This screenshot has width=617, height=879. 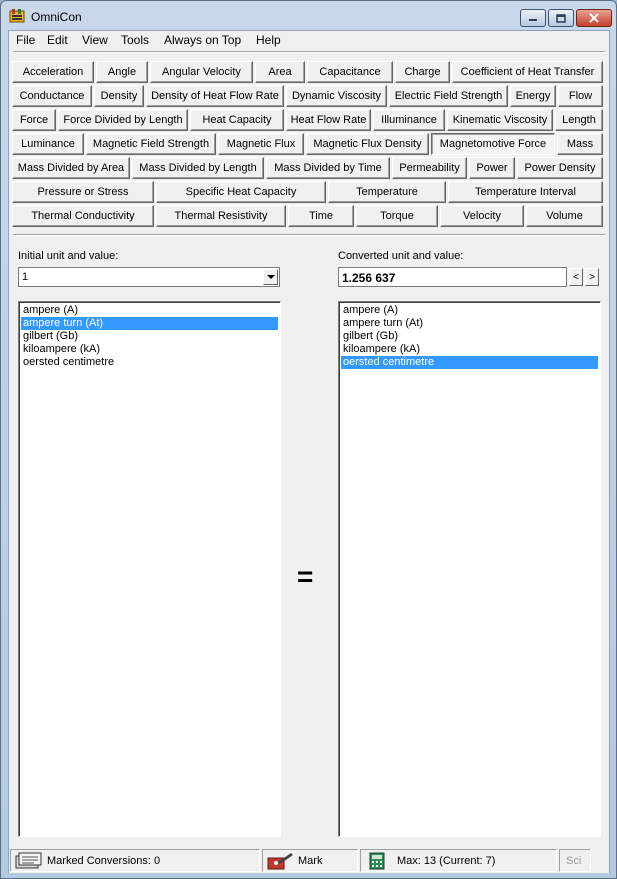 What do you see at coordinates (580, 144) in the screenshot?
I see `quantity-button: Mass` at bounding box center [580, 144].